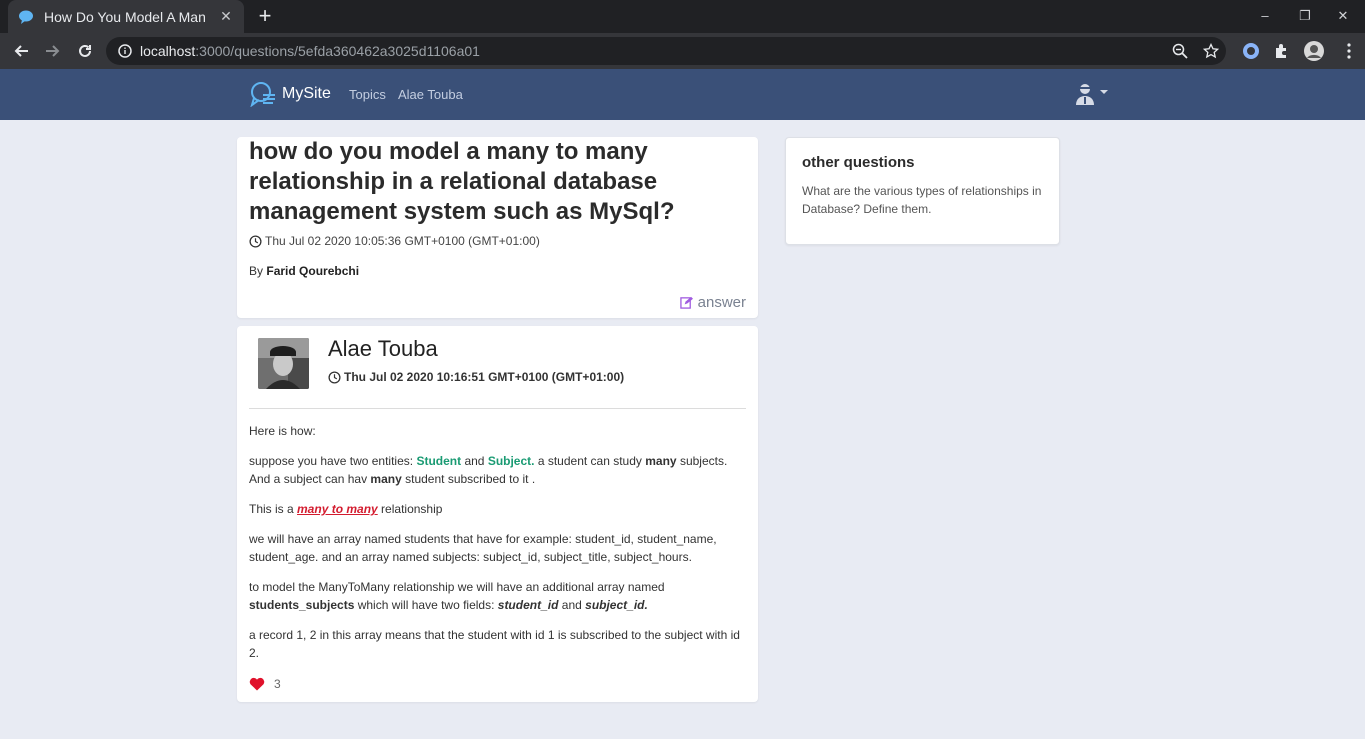  I want to click on sidebar-title: other questions, so click(858, 162).